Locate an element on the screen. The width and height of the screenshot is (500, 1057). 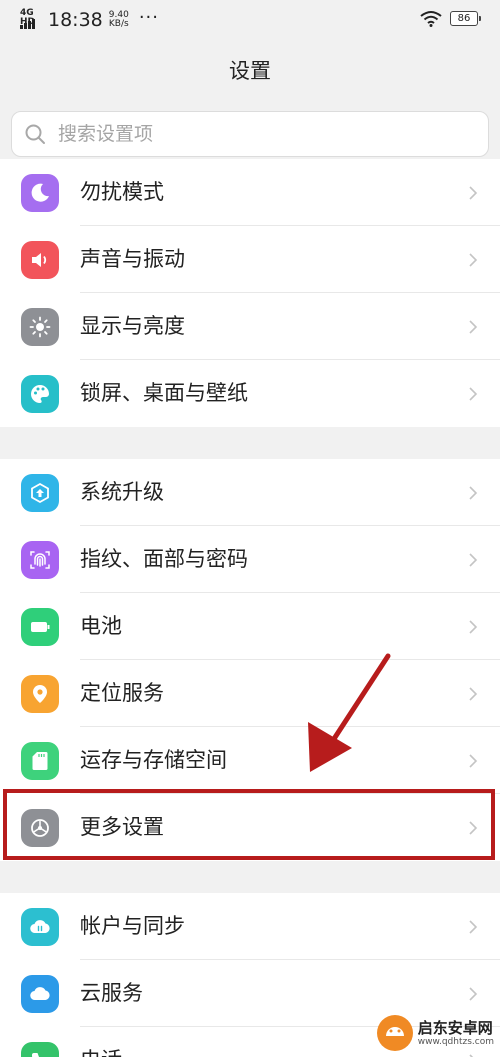
page-title: 设置 is located at coordinates (250, 71).